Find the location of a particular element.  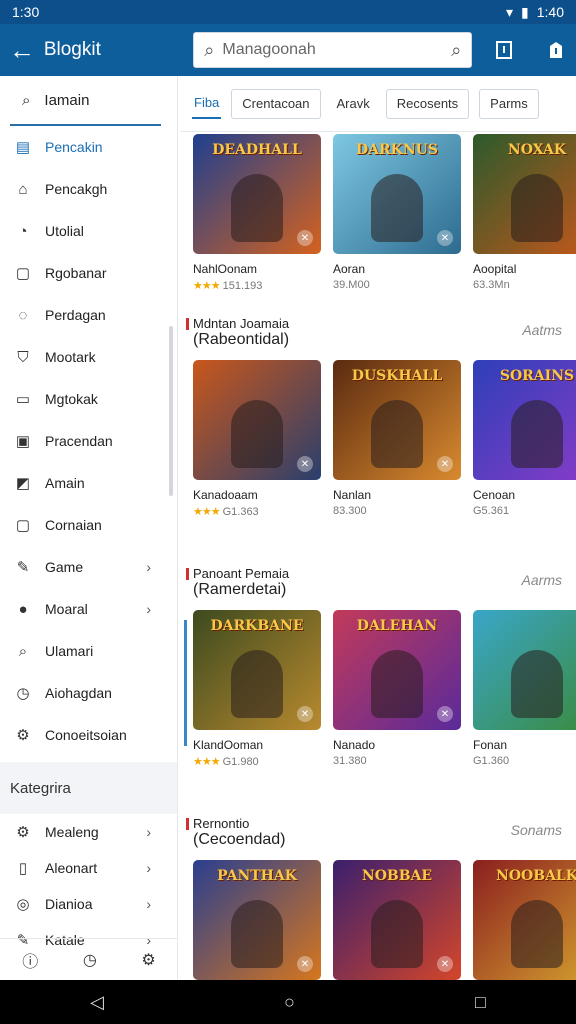

sidebar-item-label: Aiohagdan is located at coordinates (78, 693).